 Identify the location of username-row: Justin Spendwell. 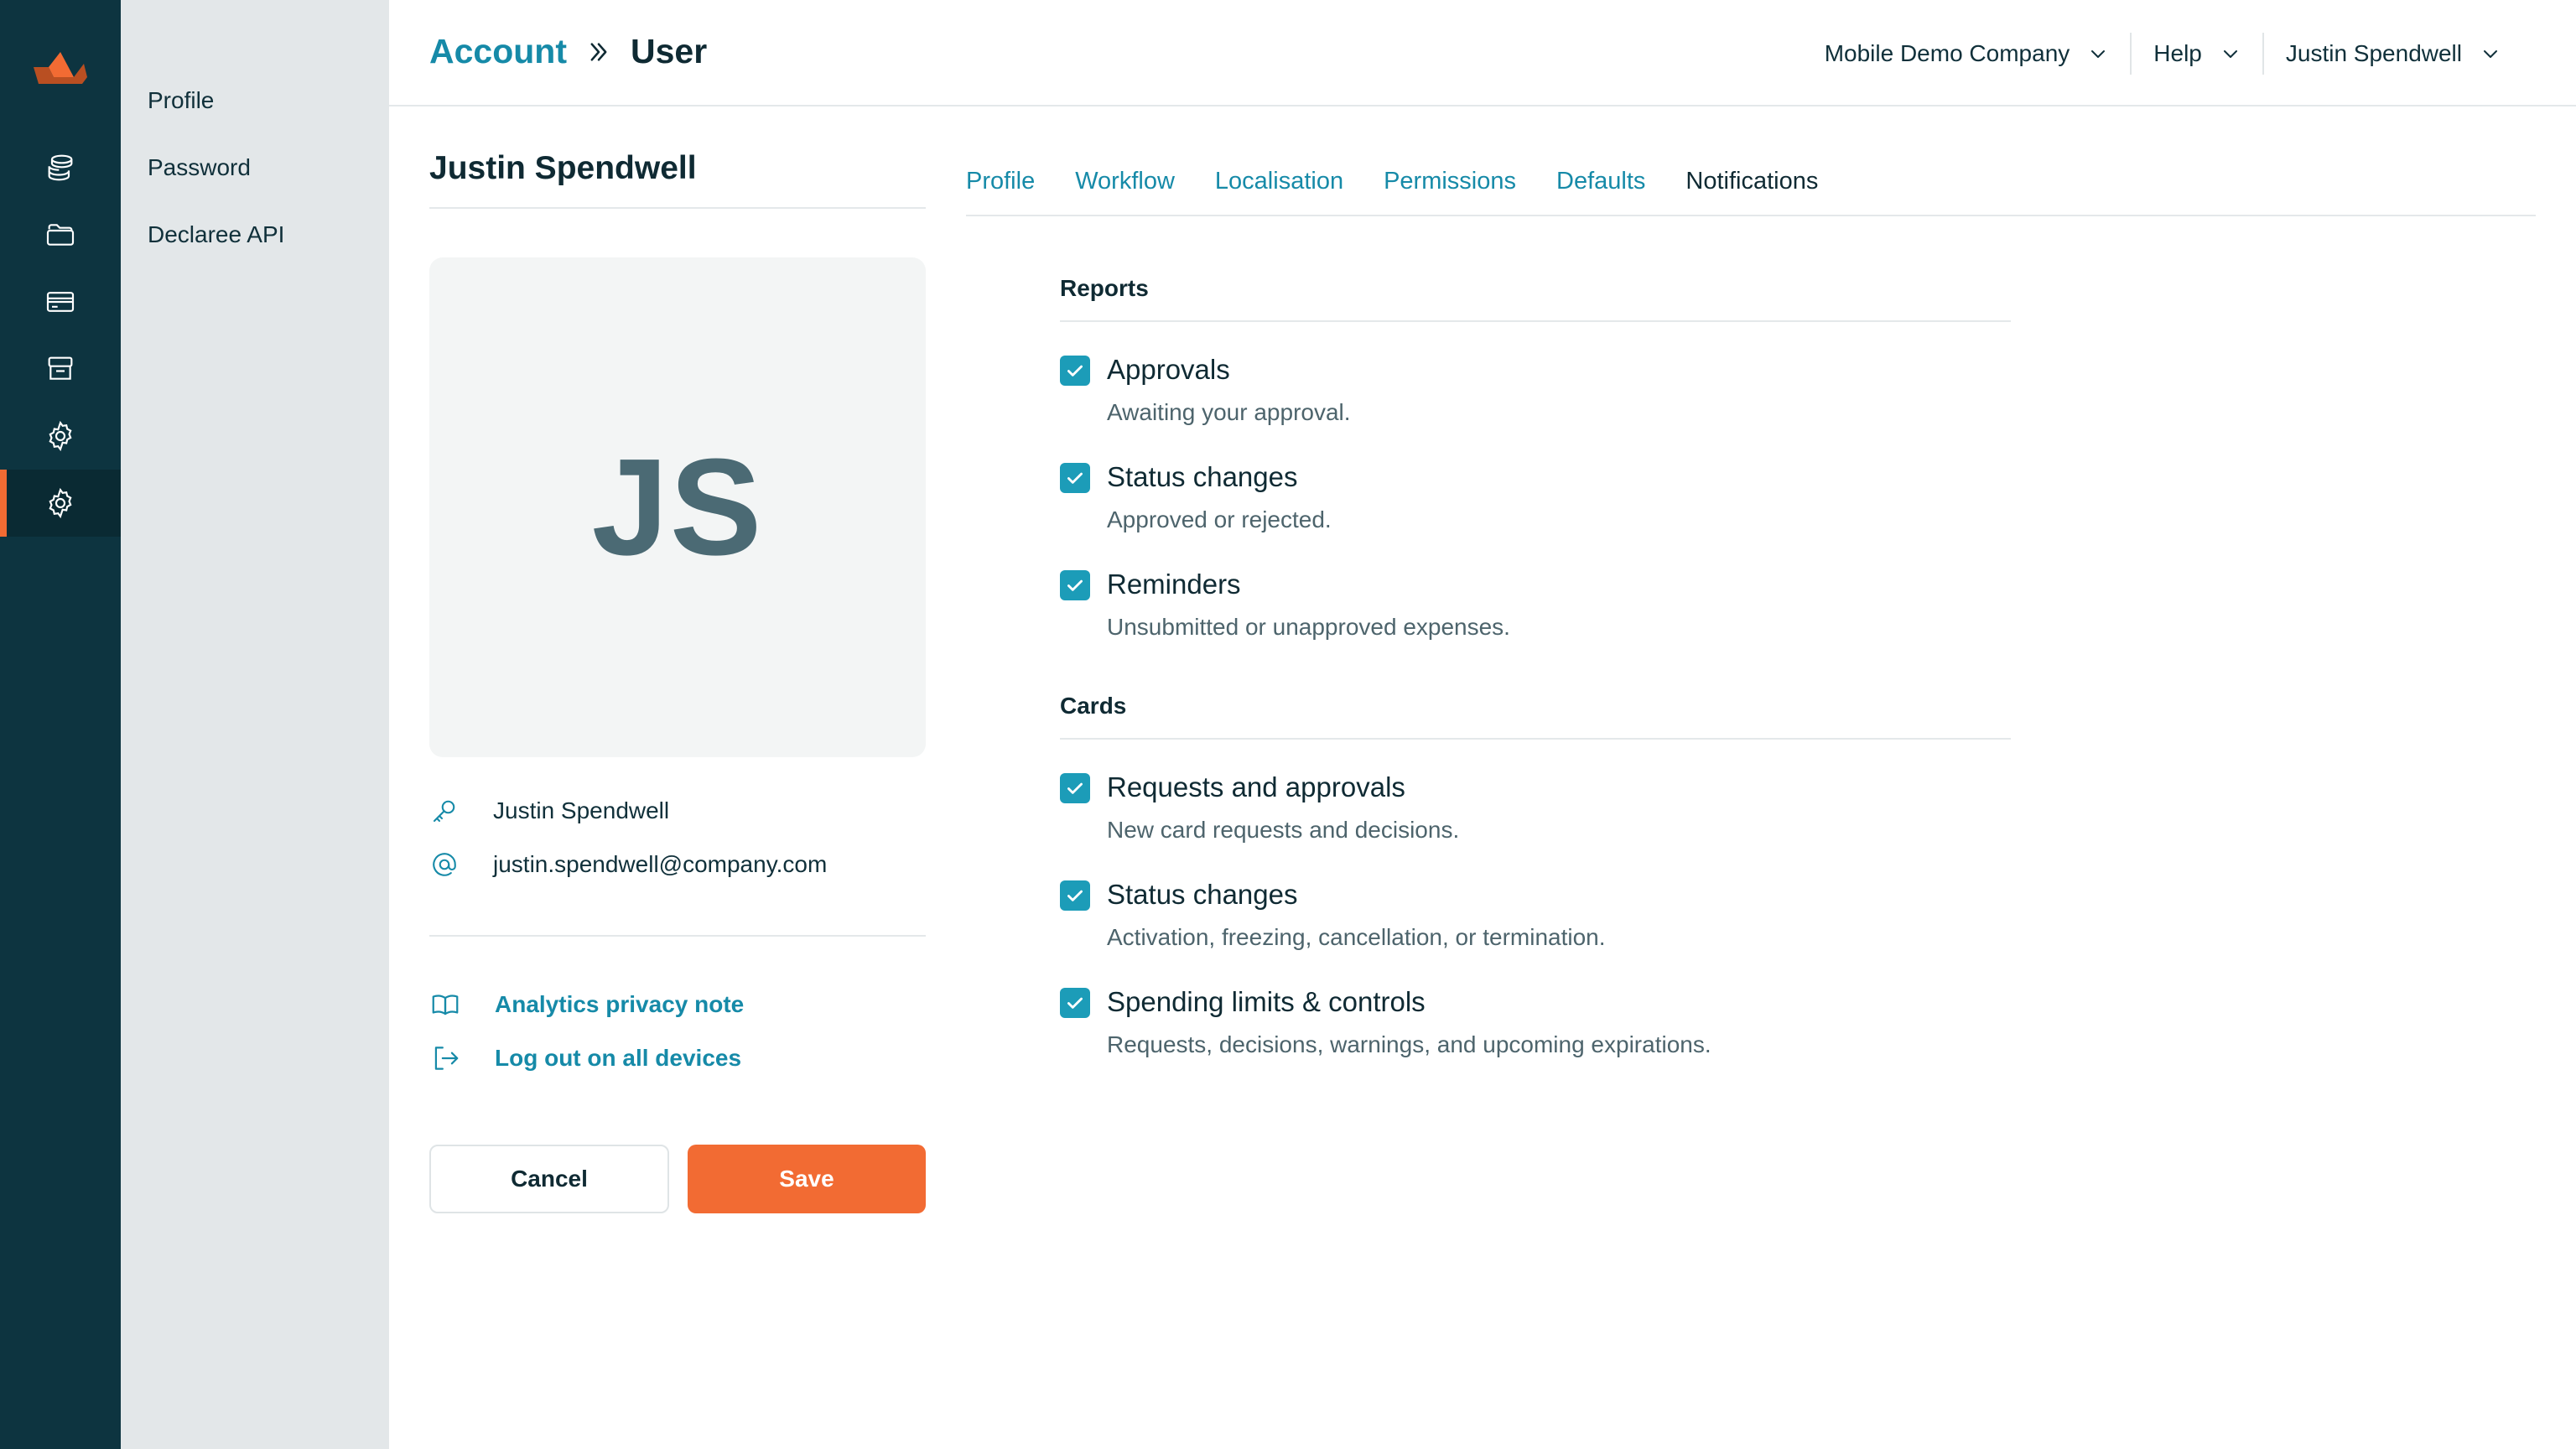
(549, 811).